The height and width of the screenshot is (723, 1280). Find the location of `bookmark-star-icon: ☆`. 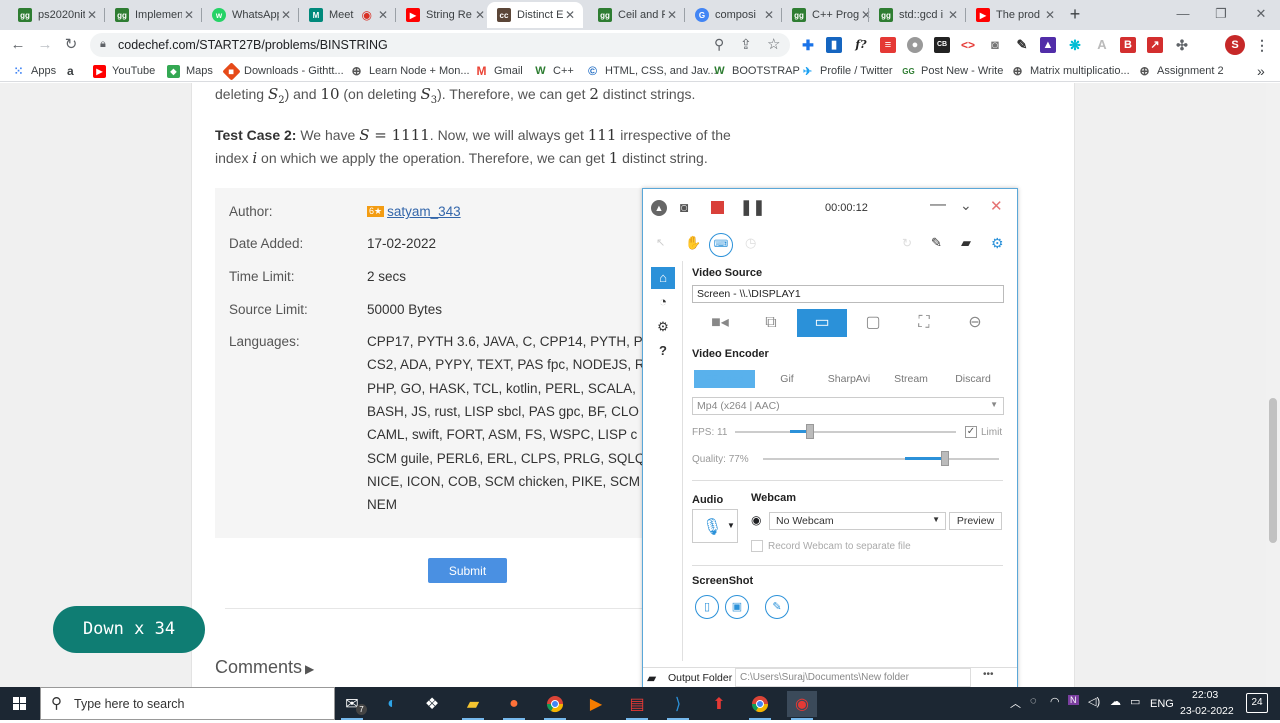

bookmark-star-icon: ☆ is located at coordinates (773, 44).